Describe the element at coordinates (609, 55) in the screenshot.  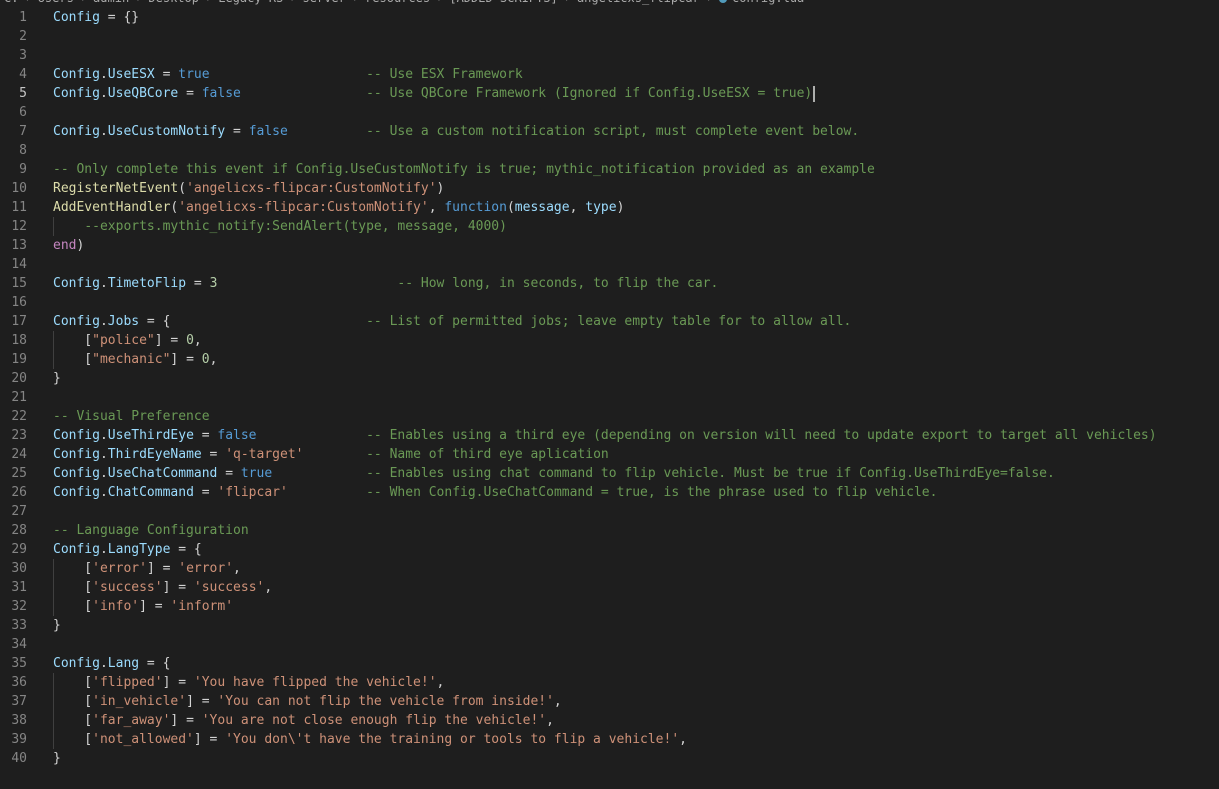
I see `code-line: 3` at that location.